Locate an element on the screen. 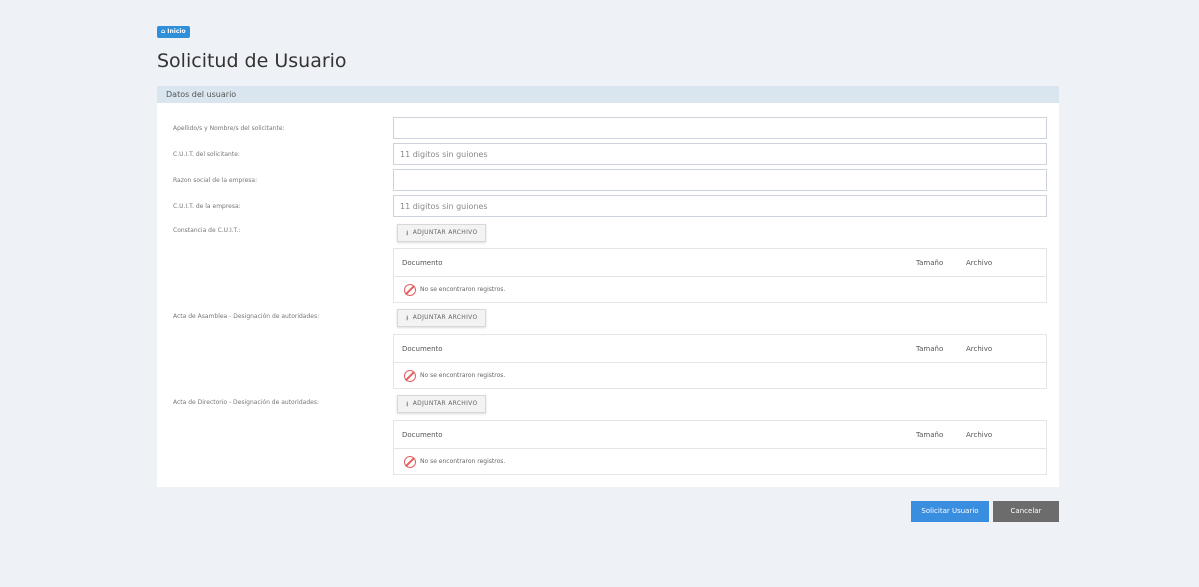  breadcrumb-label: Inicio is located at coordinates (176, 31).